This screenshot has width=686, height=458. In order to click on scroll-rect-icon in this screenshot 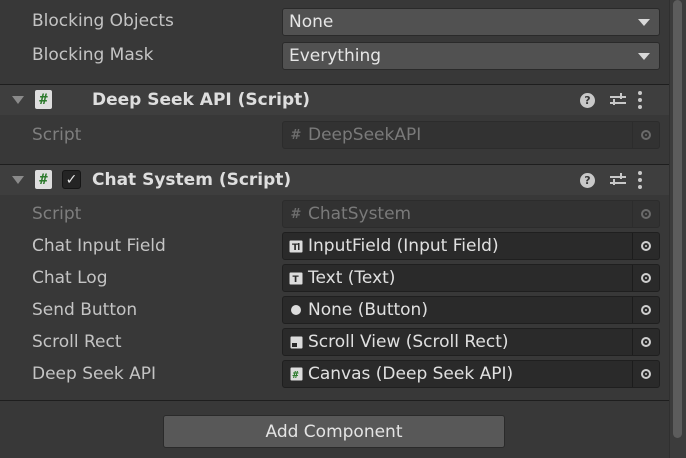, I will do `click(296, 342)`.